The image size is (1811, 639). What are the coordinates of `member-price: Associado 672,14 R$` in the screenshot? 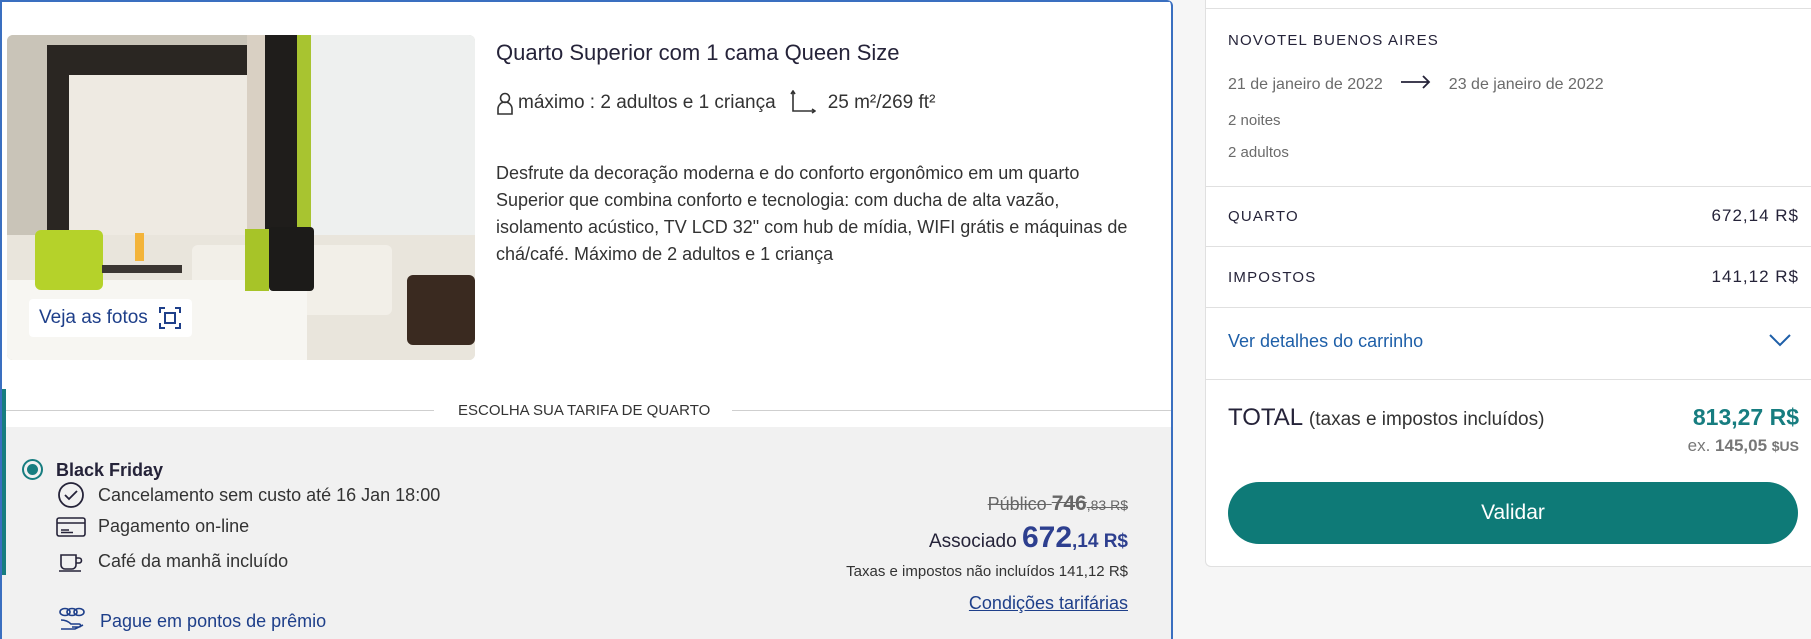 It's located at (1028, 538).